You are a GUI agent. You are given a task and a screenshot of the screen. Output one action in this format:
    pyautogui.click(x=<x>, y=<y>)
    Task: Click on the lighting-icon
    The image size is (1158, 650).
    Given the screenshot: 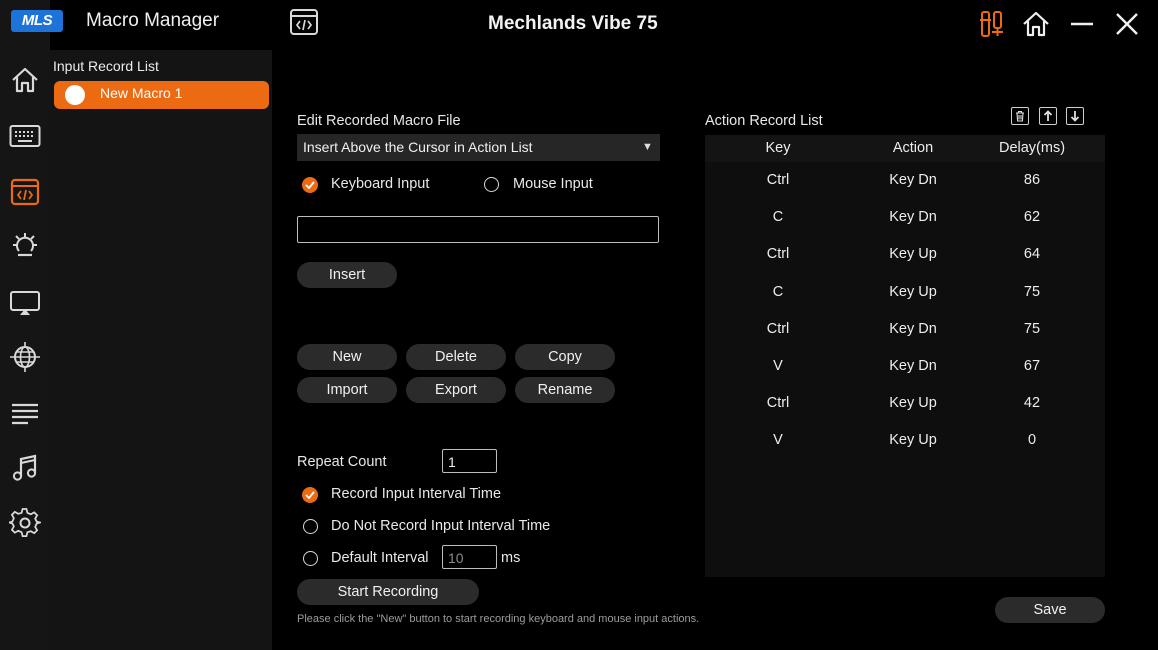 What is the action you would take?
    pyautogui.click(x=25, y=247)
    